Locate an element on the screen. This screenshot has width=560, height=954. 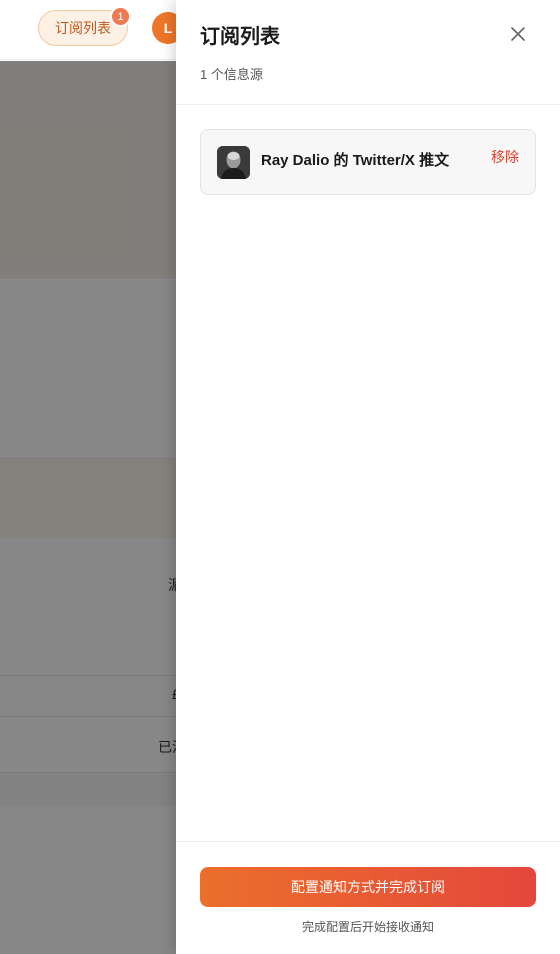
subscription-item-name: Ray Dalio 的 Twitter/X 推文 is located at coordinates (355, 160).